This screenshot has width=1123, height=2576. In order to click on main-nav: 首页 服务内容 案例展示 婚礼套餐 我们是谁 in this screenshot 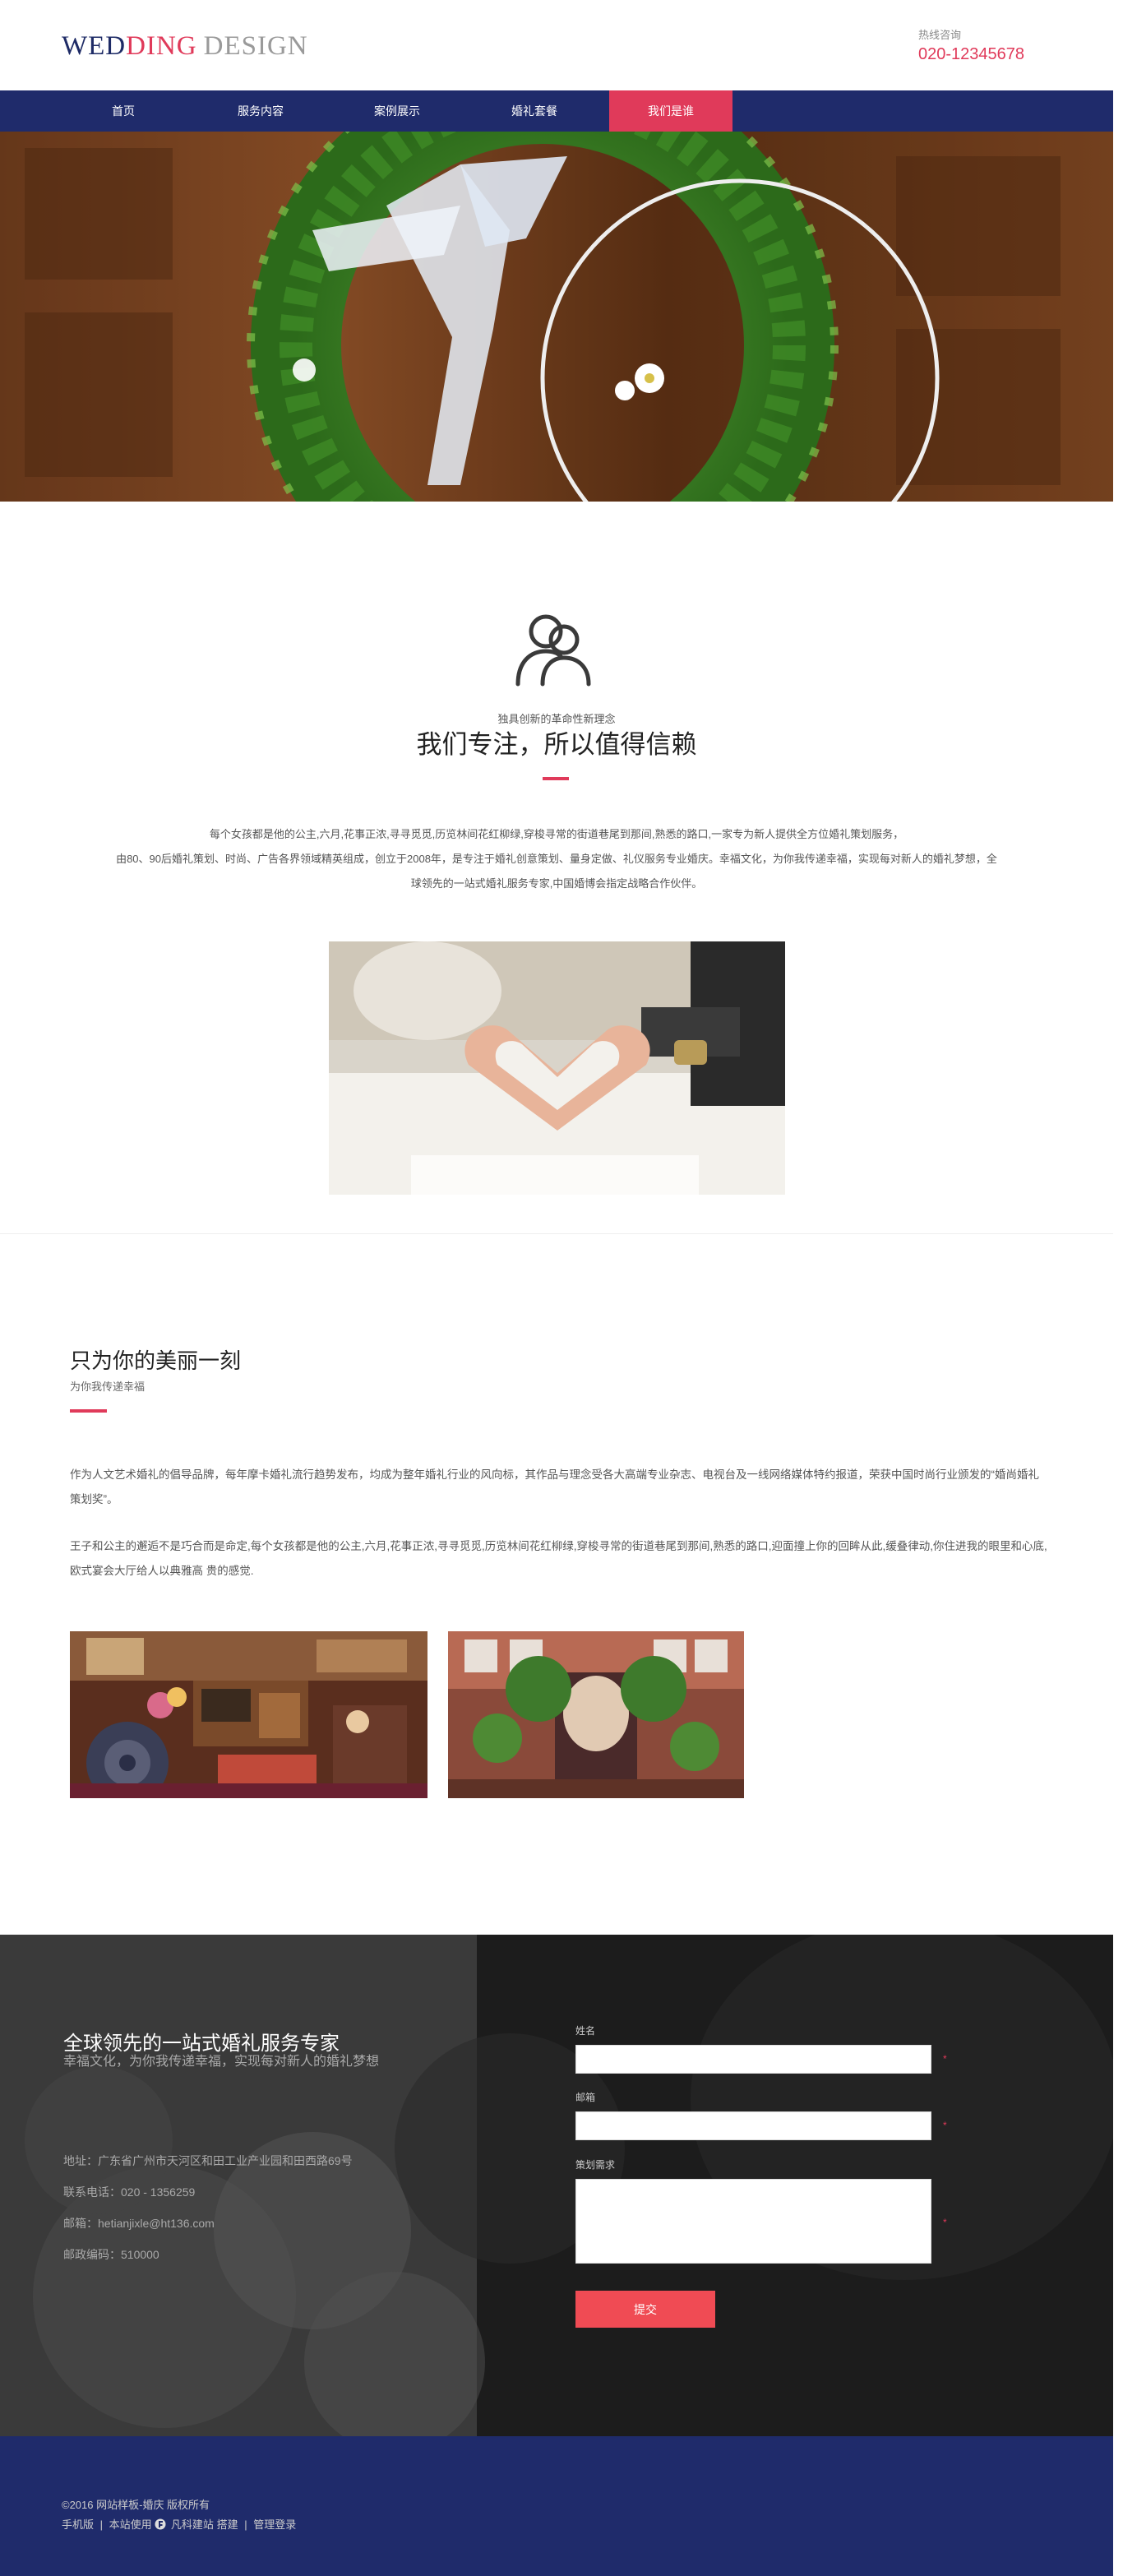, I will do `click(556, 111)`.